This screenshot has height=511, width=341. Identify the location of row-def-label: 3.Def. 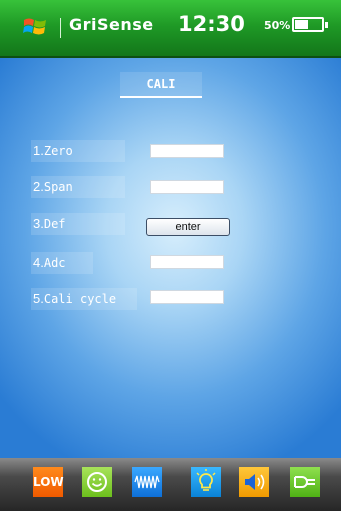
(78, 224).